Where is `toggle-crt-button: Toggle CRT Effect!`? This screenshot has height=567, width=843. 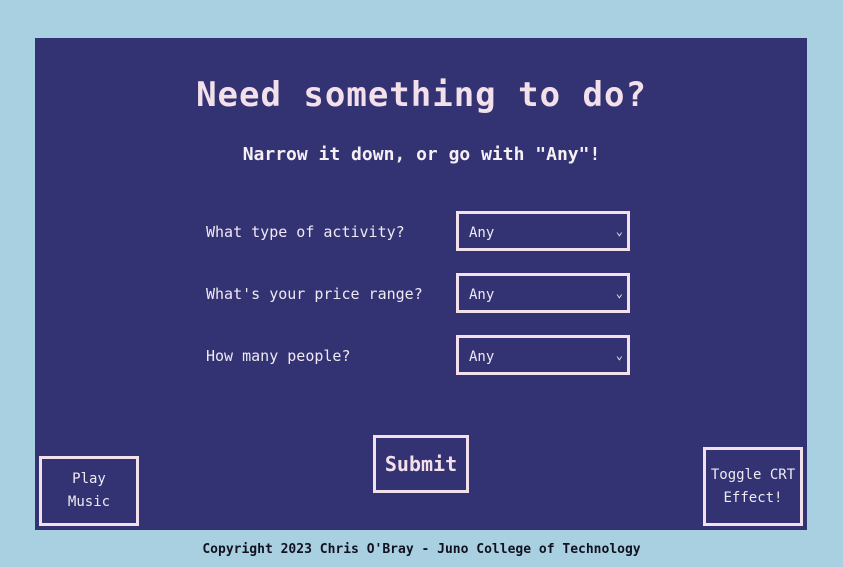 toggle-crt-button: Toggle CRT Effect! is located at coordinates (753, 486).